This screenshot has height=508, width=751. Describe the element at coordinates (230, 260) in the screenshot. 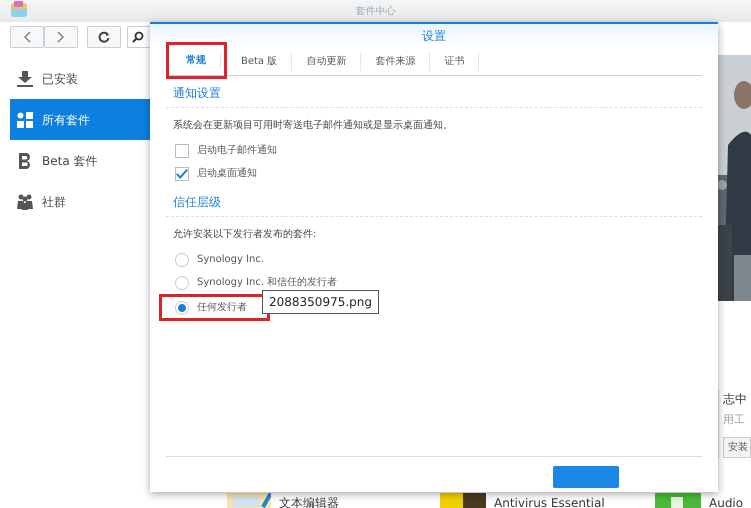

I see `option-label: Synology Inc.` at that location.